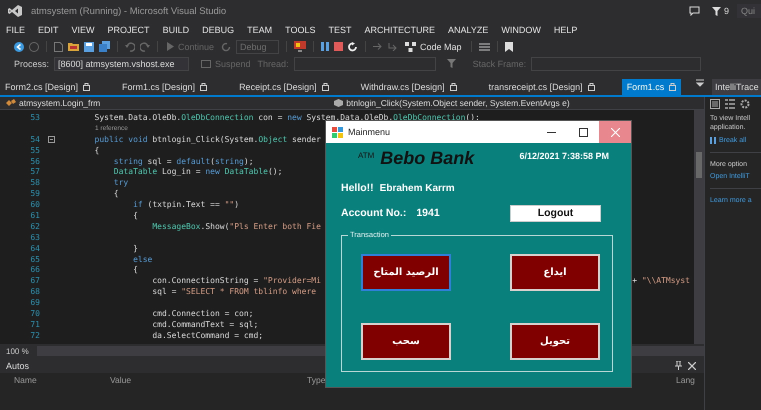 This screenshot has height=410, width=761. Describe the element at coordinates (433, 47) in the screenshot. I see `code-map-button: Code Map` at that location.